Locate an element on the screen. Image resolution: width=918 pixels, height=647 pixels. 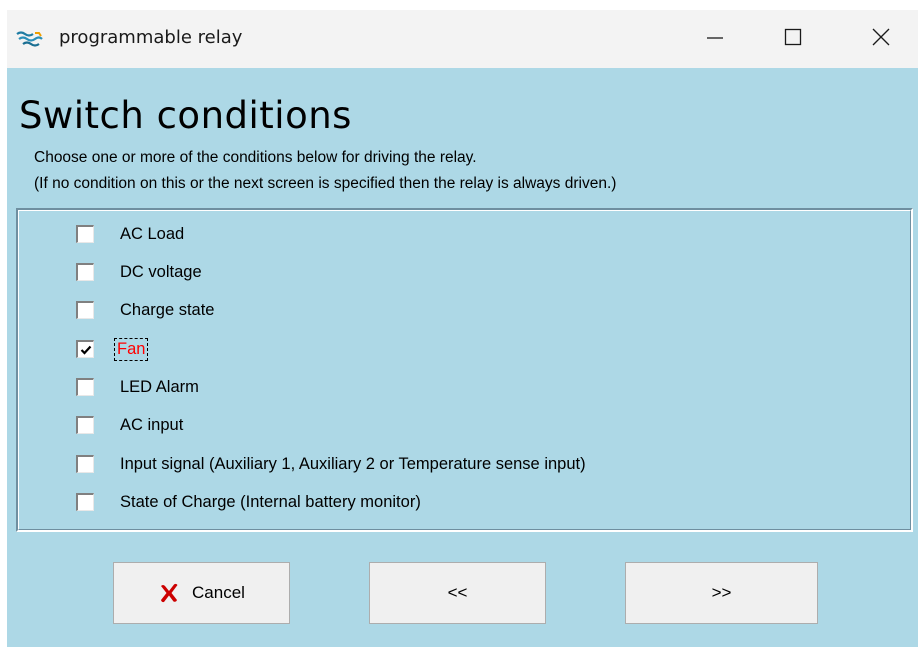
back-button: << is located at coordinates (457, 593).